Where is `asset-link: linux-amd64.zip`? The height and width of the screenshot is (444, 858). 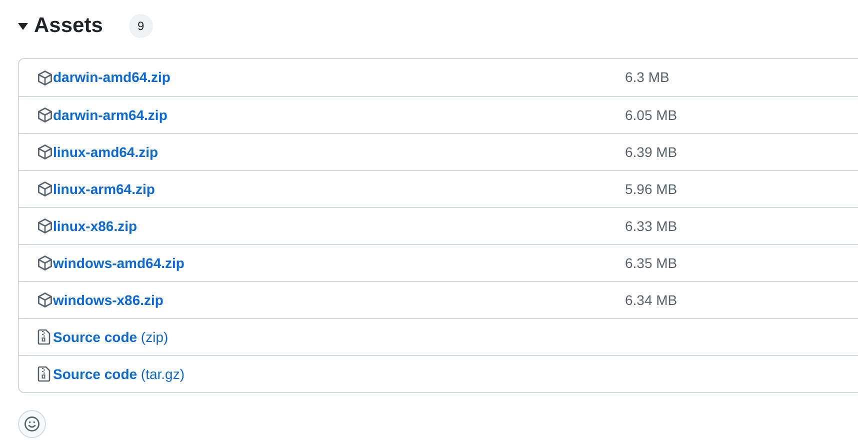 asset-link: linux-amd64.zip is located at coordinates (105, 152).